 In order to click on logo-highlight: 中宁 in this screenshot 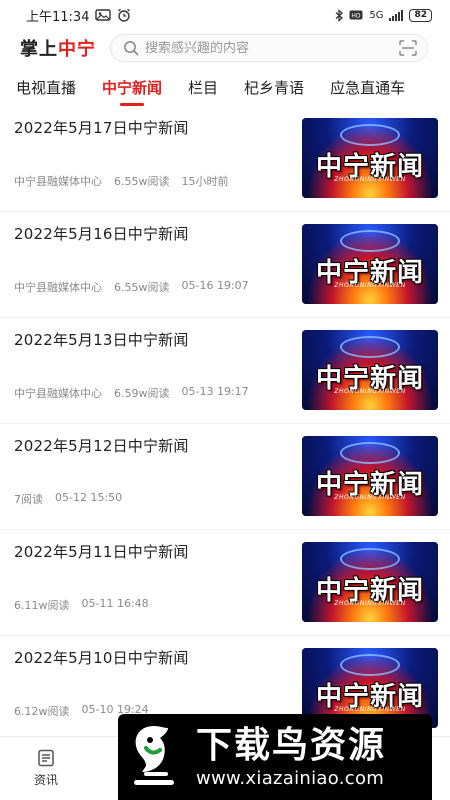, I will do `click(77, 49)`.